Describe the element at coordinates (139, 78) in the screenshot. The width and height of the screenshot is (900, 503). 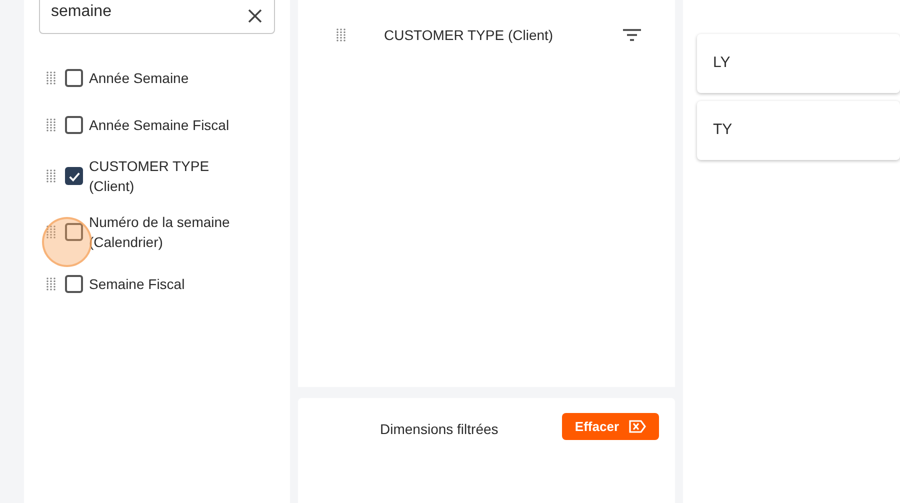
I see `field-label: Année Semaine` at that location.